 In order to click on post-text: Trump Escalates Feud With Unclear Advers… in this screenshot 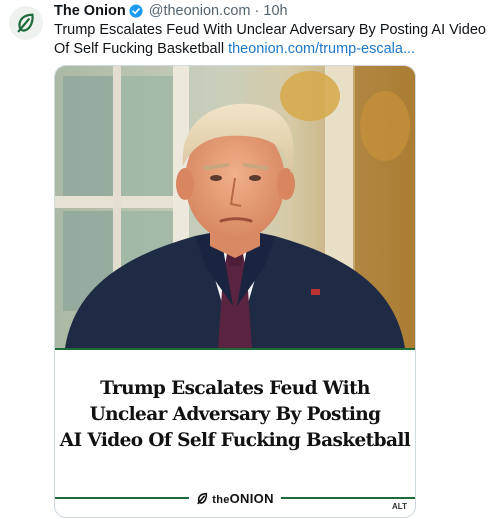, I will do `click(274, 40)`.